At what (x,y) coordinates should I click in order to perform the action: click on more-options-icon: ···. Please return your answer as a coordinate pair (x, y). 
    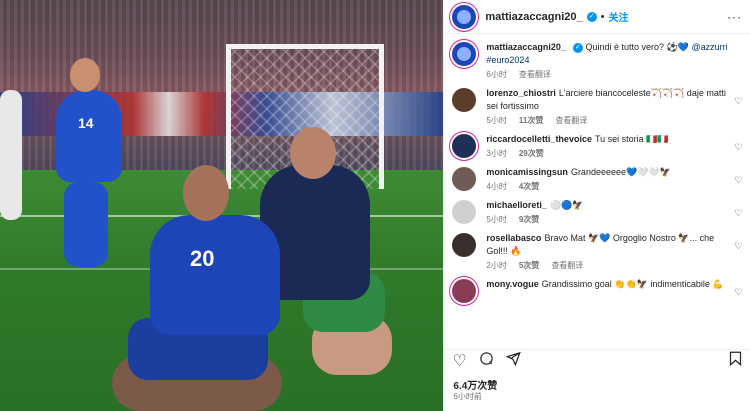
    Looking at the image, I should click on (734, 17).